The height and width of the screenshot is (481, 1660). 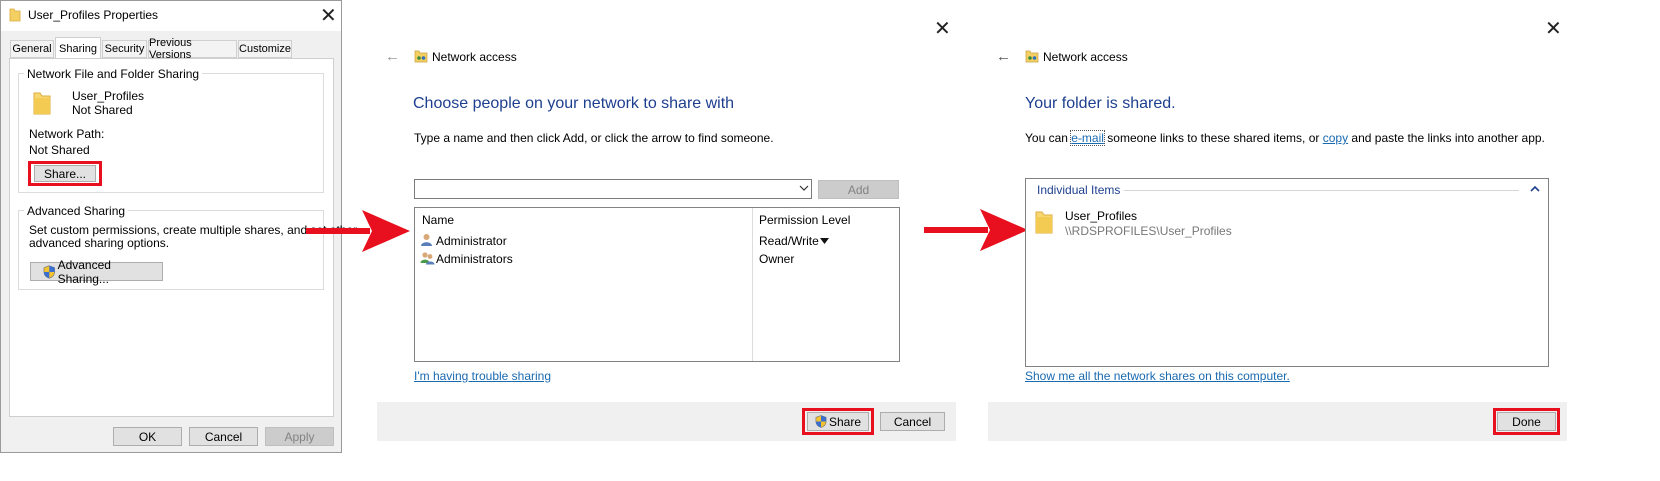 I want to click on email-link: e-mail, so click(x=1087, y=138).